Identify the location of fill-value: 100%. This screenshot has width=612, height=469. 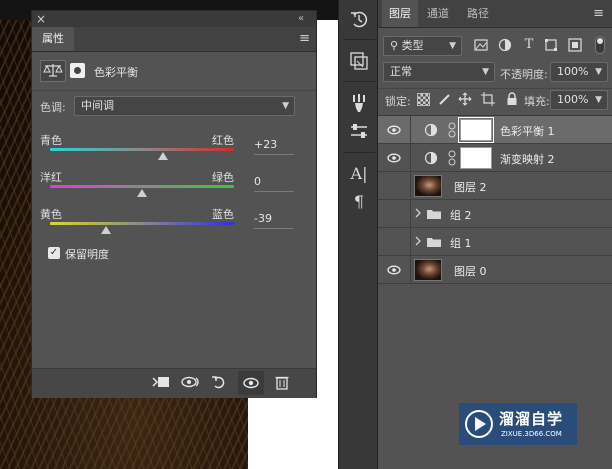
(573, 99).